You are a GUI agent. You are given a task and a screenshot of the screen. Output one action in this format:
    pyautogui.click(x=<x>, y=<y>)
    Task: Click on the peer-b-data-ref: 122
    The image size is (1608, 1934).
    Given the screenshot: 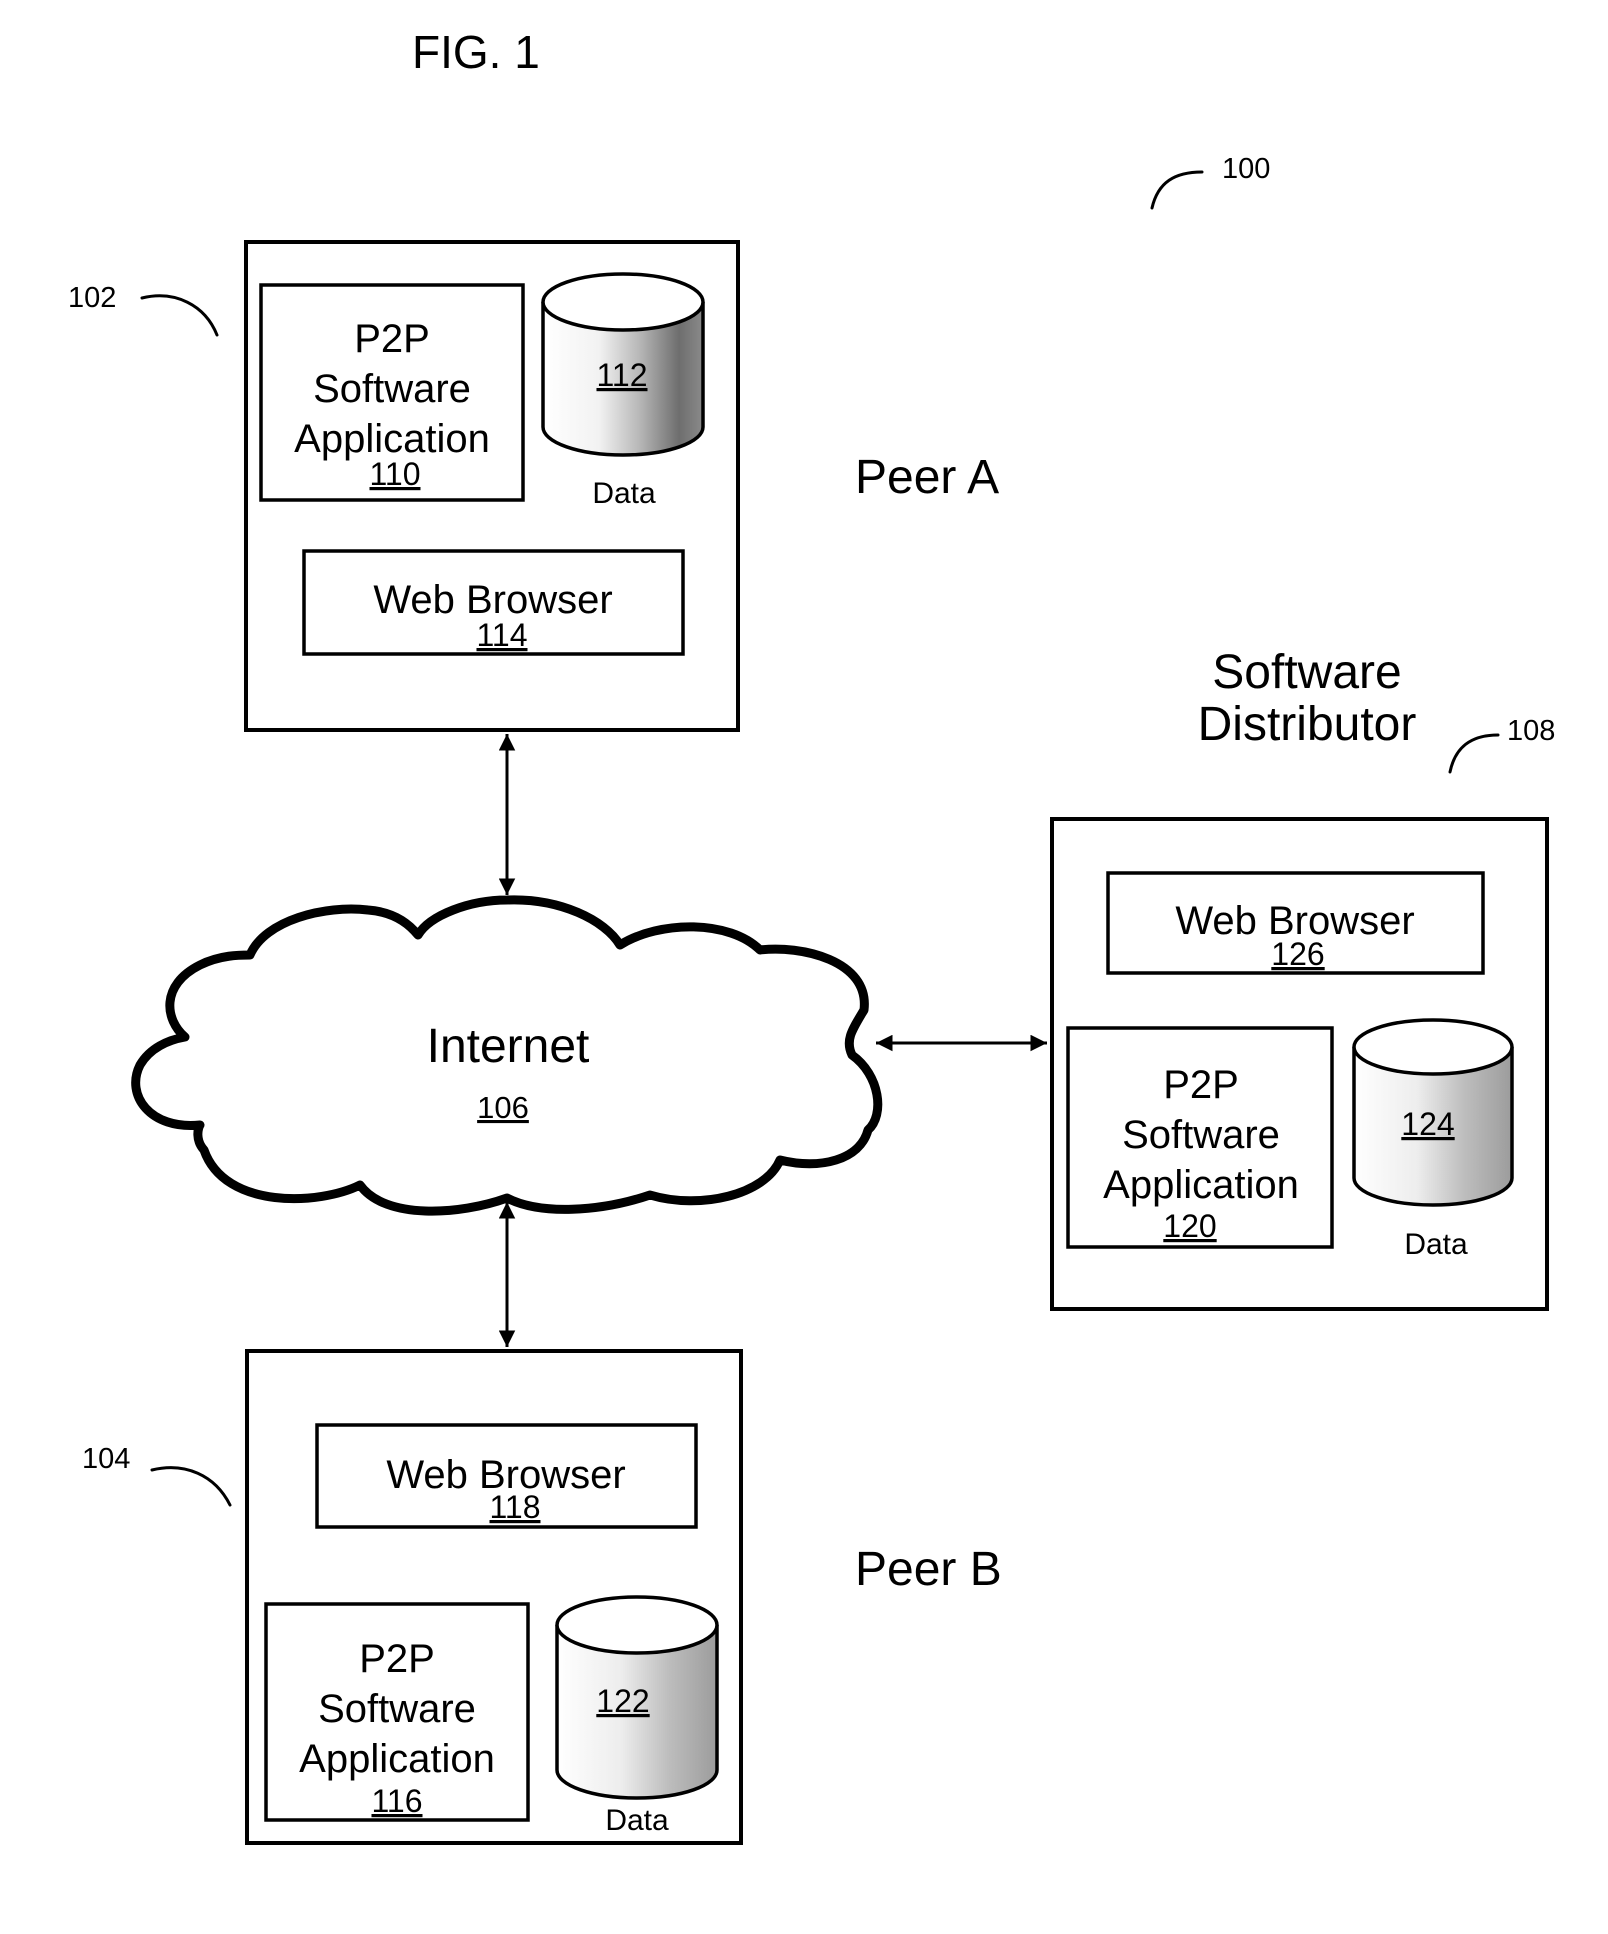 What is the action you would take?
    pyautogui.click(x=622, y=1701)
    